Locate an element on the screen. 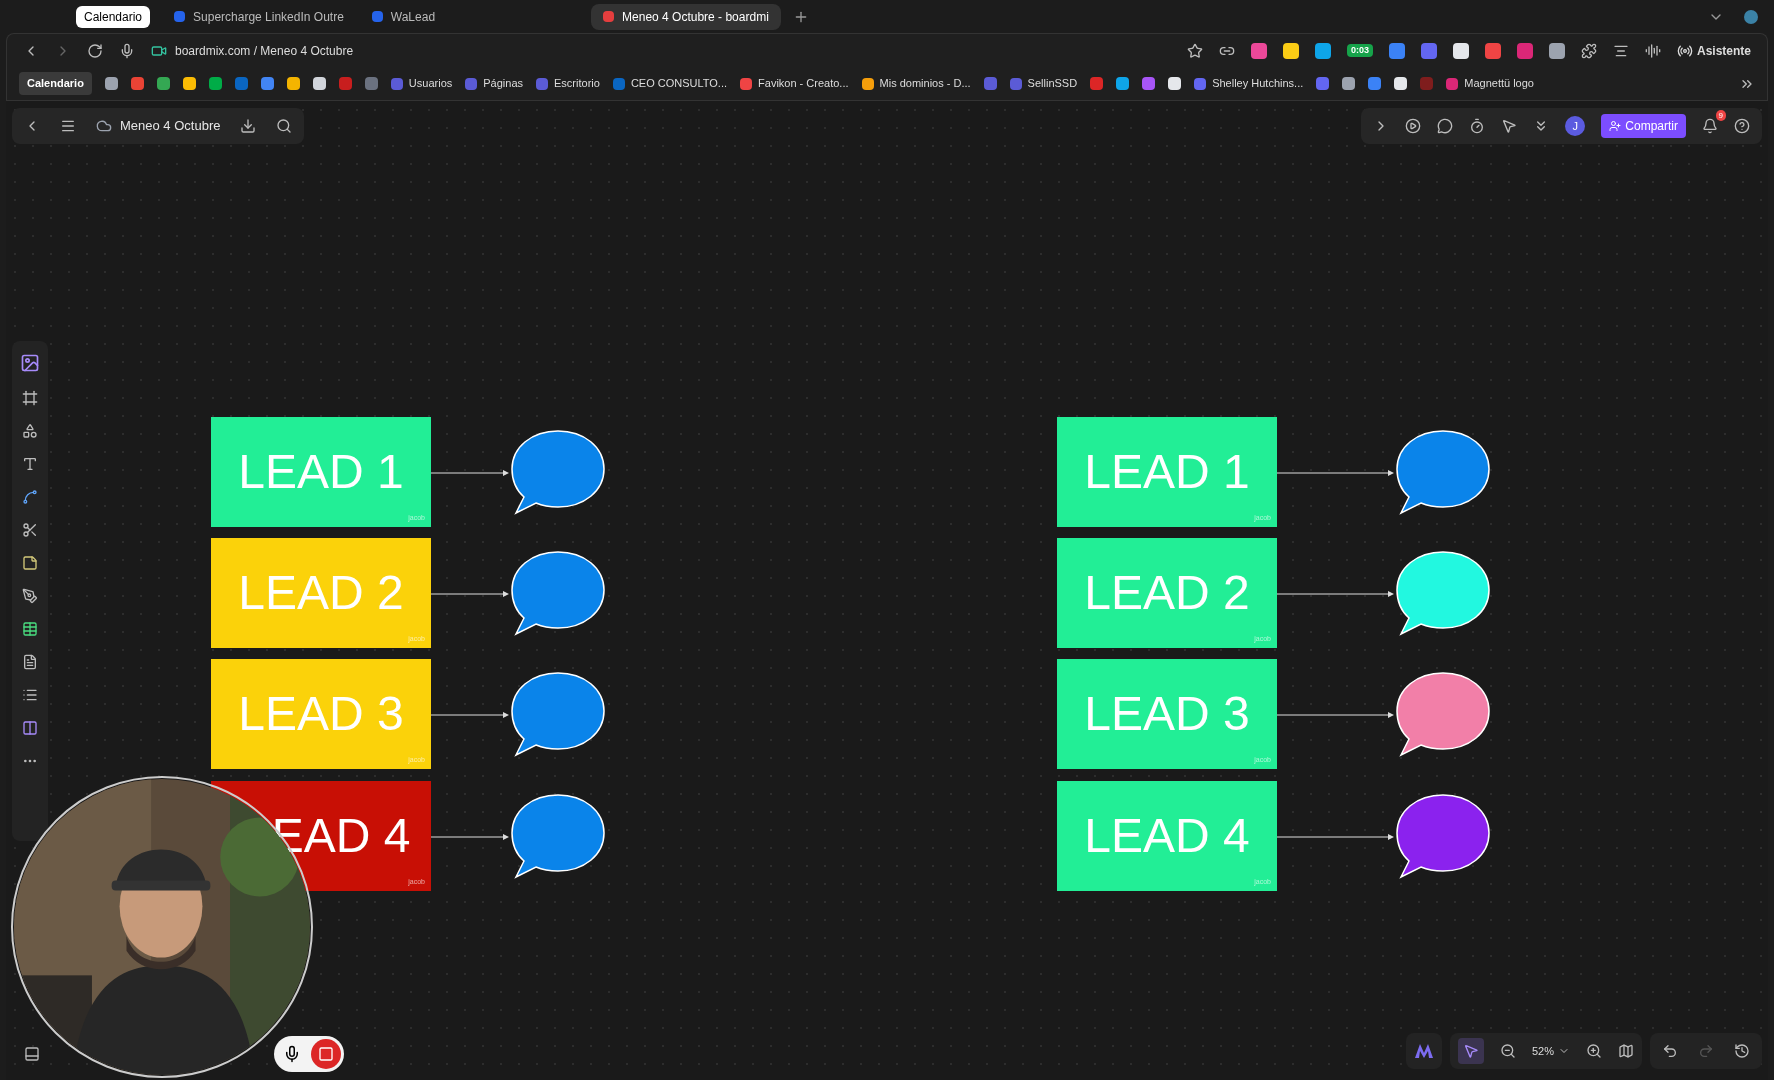 The height and width of the screenshot is (1080, 1774). notification-badge: 9 is located at coordinates (1720, 115).